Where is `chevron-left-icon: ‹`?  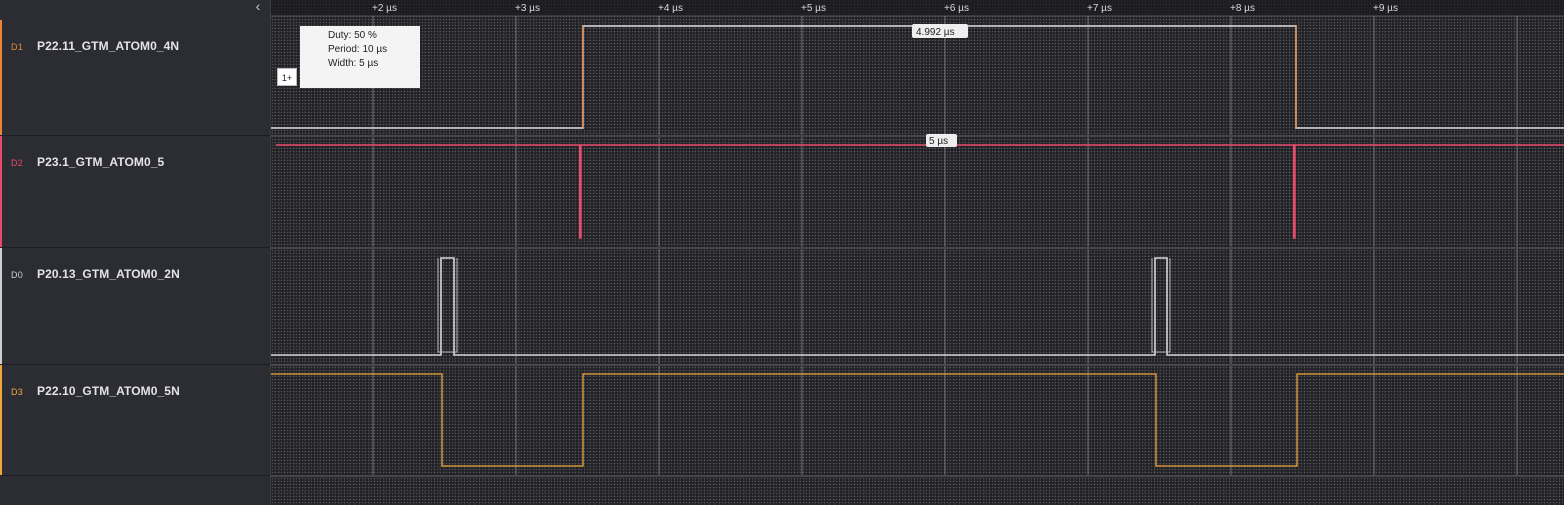 chevron-left-icon: ‹ is located at coordinates (258, 7).